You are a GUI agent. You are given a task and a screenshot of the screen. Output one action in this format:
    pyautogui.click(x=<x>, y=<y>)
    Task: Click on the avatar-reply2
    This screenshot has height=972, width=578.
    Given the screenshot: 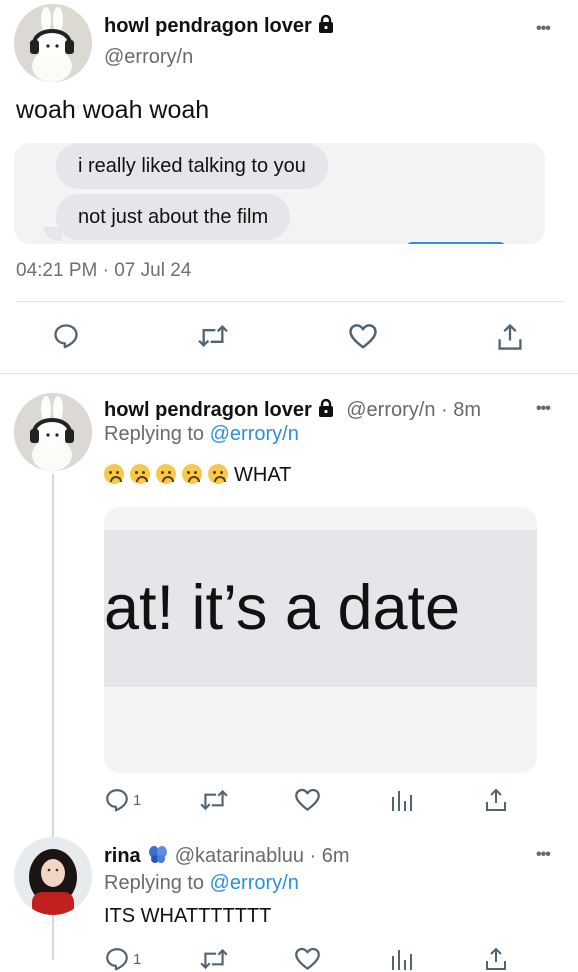 What is the action you would take?
    pyautogui.click(x=53, y=876)
    